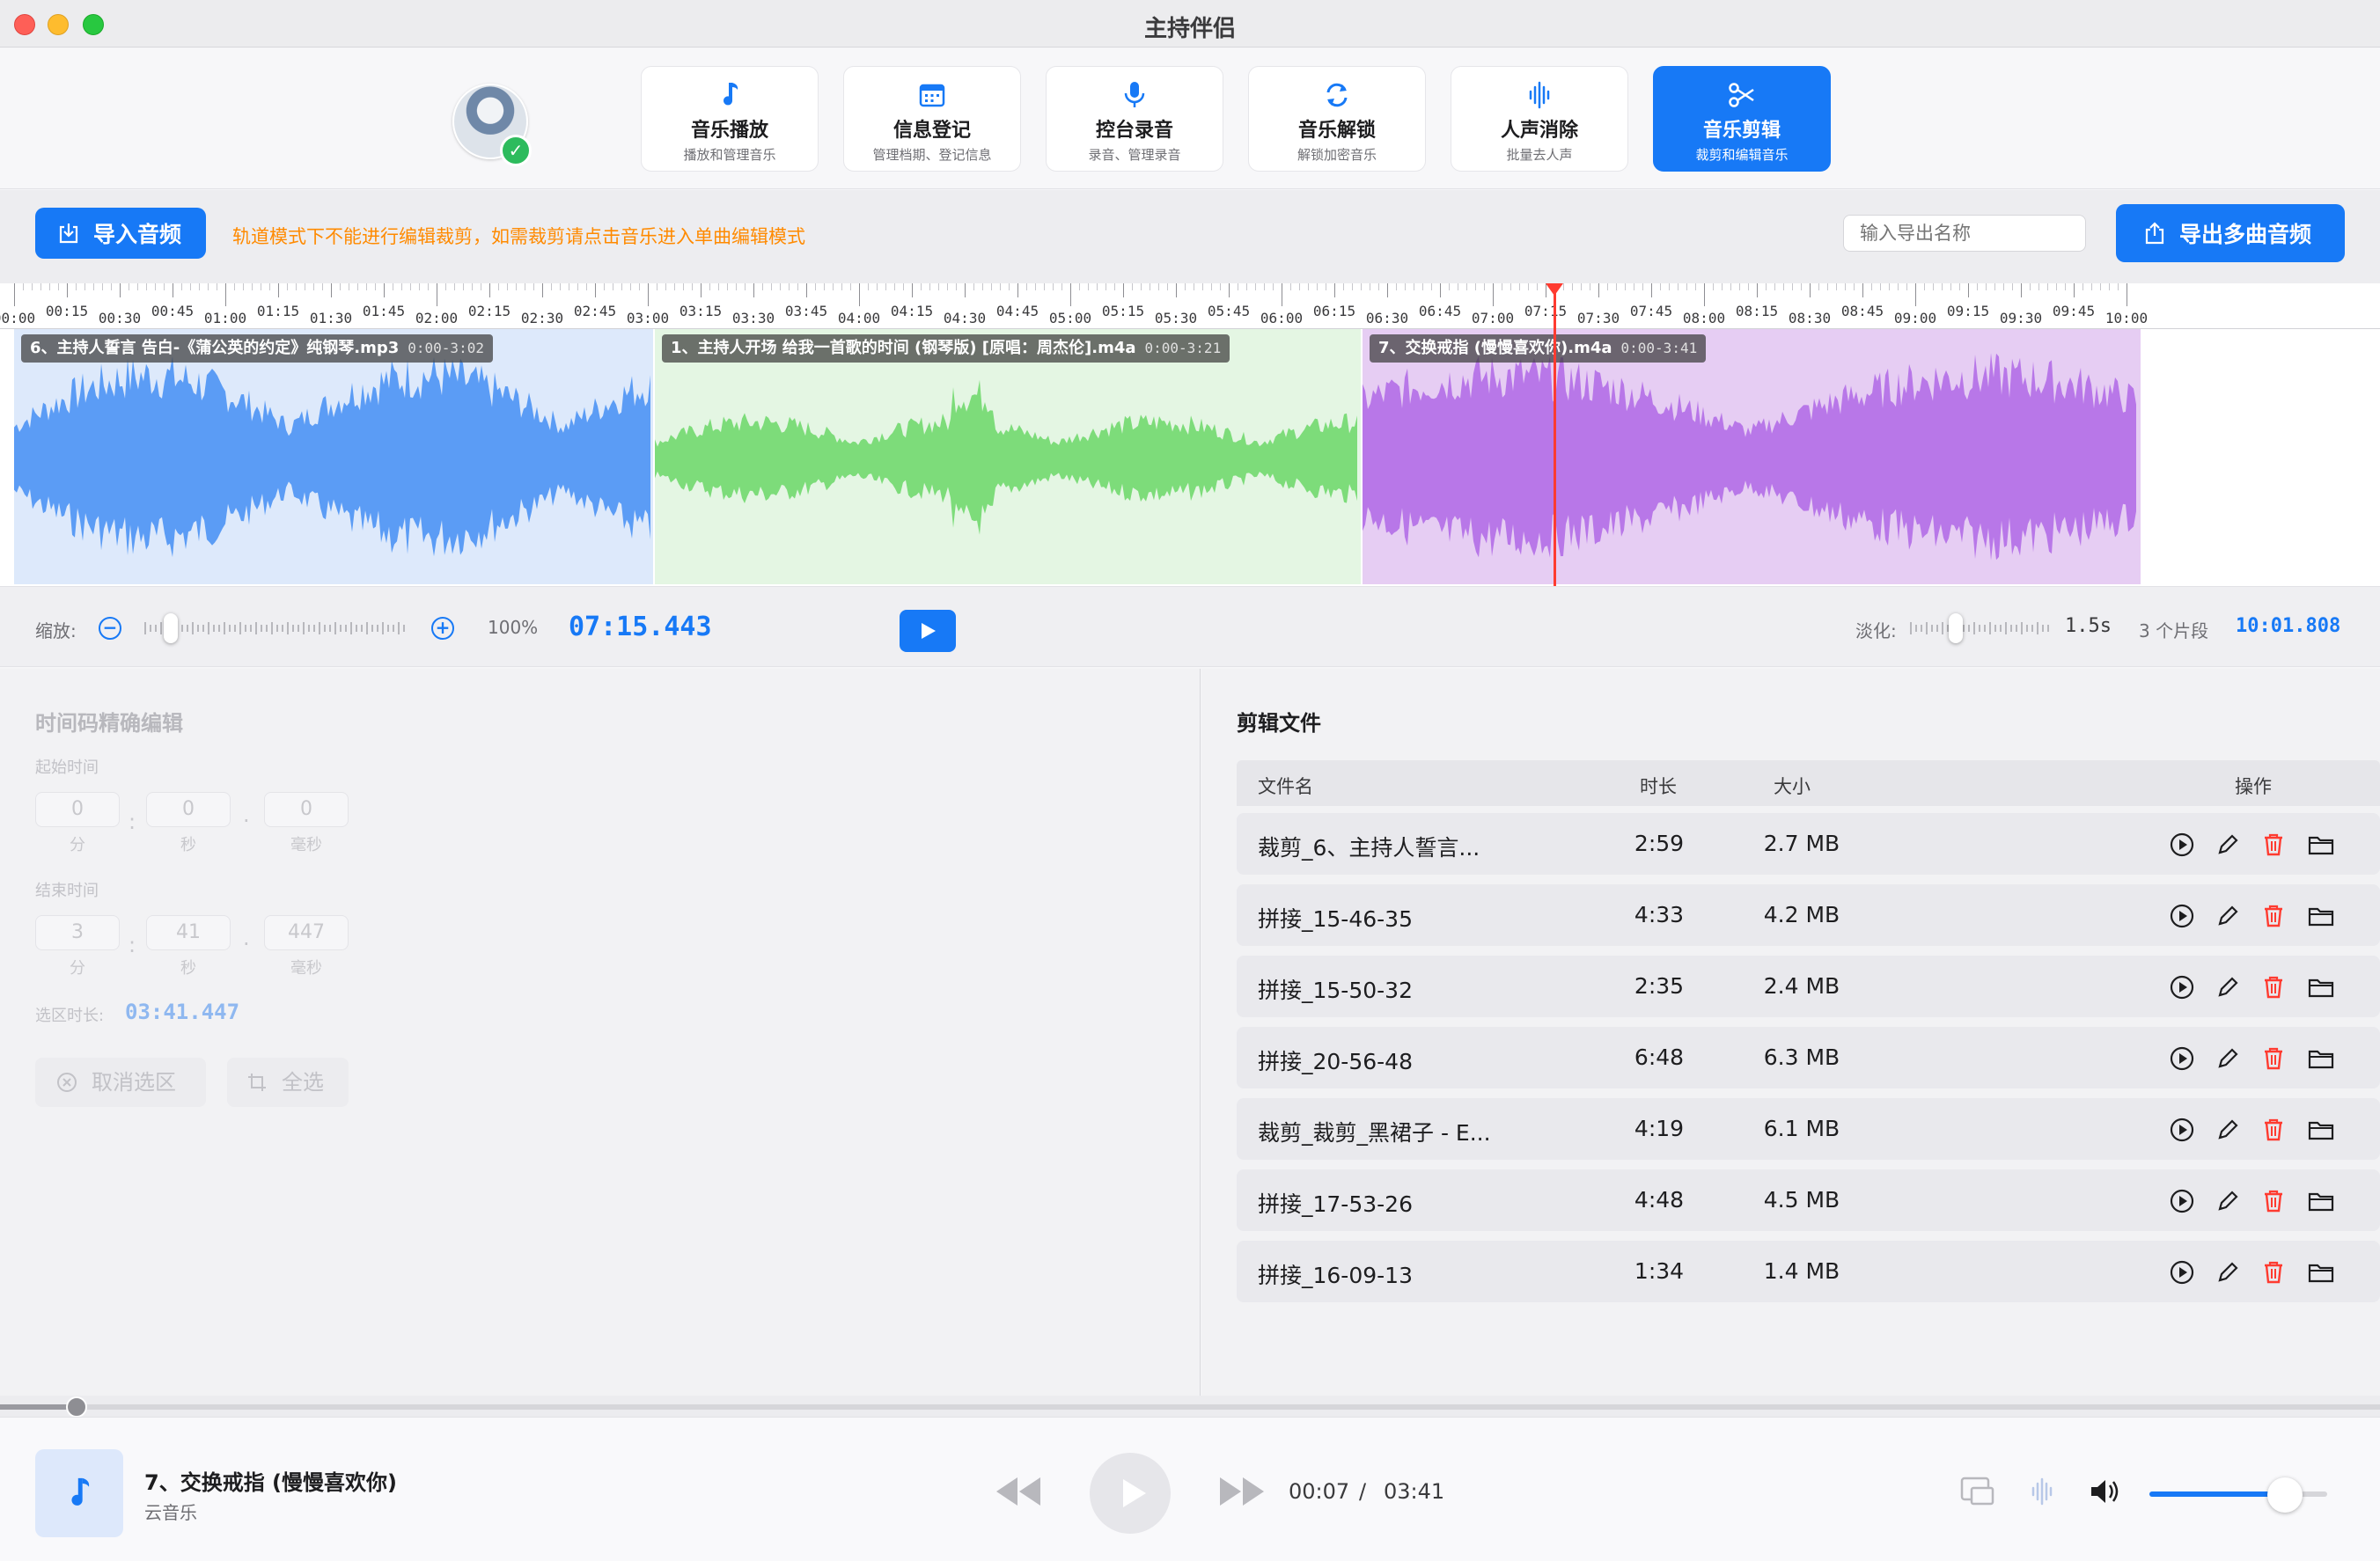  Describe the element at coordinates (1964, 233) in the screenshot. I see `export-name-input` at that location.